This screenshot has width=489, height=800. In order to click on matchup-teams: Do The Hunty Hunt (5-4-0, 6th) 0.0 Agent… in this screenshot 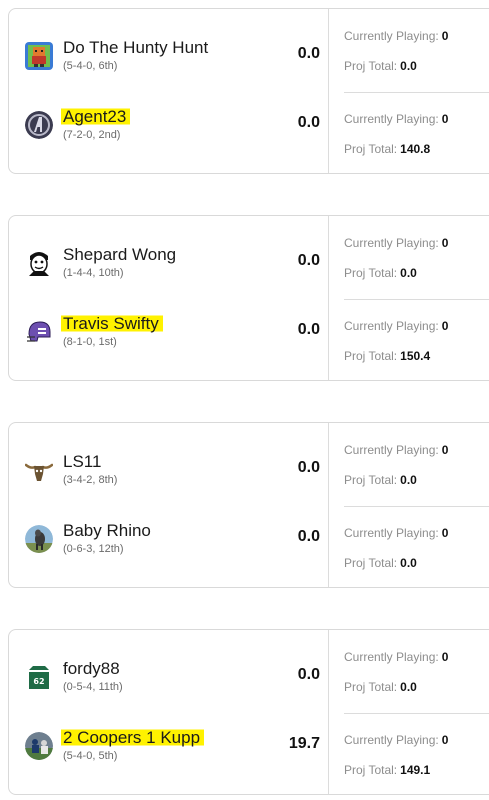, I will do `click(169, 91)`.